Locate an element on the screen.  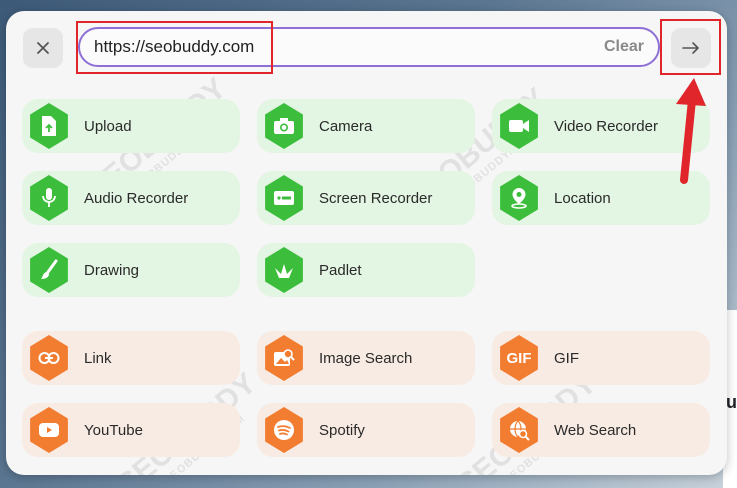
location-pin-icon is located at coordinates (519, 198).